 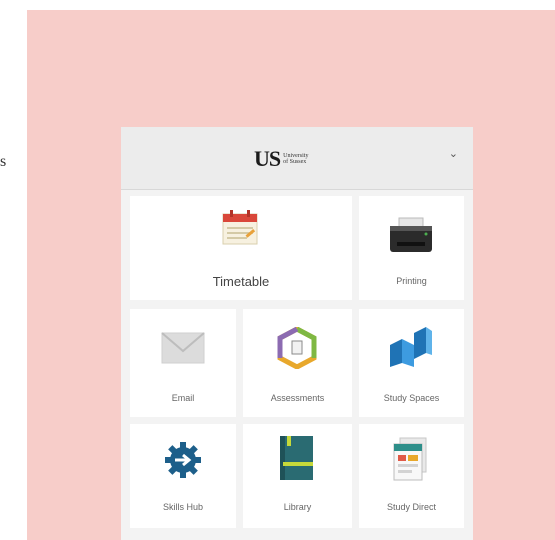 I want to click on tile-label: Study Spaces, so click(x=411, y=398).